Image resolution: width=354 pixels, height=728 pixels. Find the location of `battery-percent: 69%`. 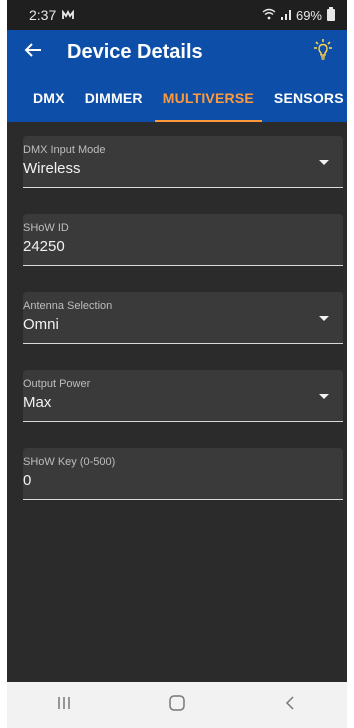

battery-percent: 69% is located at coordinates (308, 15).